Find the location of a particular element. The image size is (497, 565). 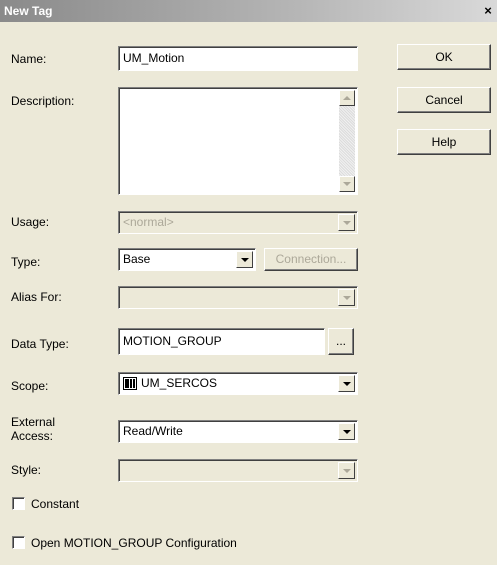

cancel-button: Cancel is located at coordinates (444, 100).